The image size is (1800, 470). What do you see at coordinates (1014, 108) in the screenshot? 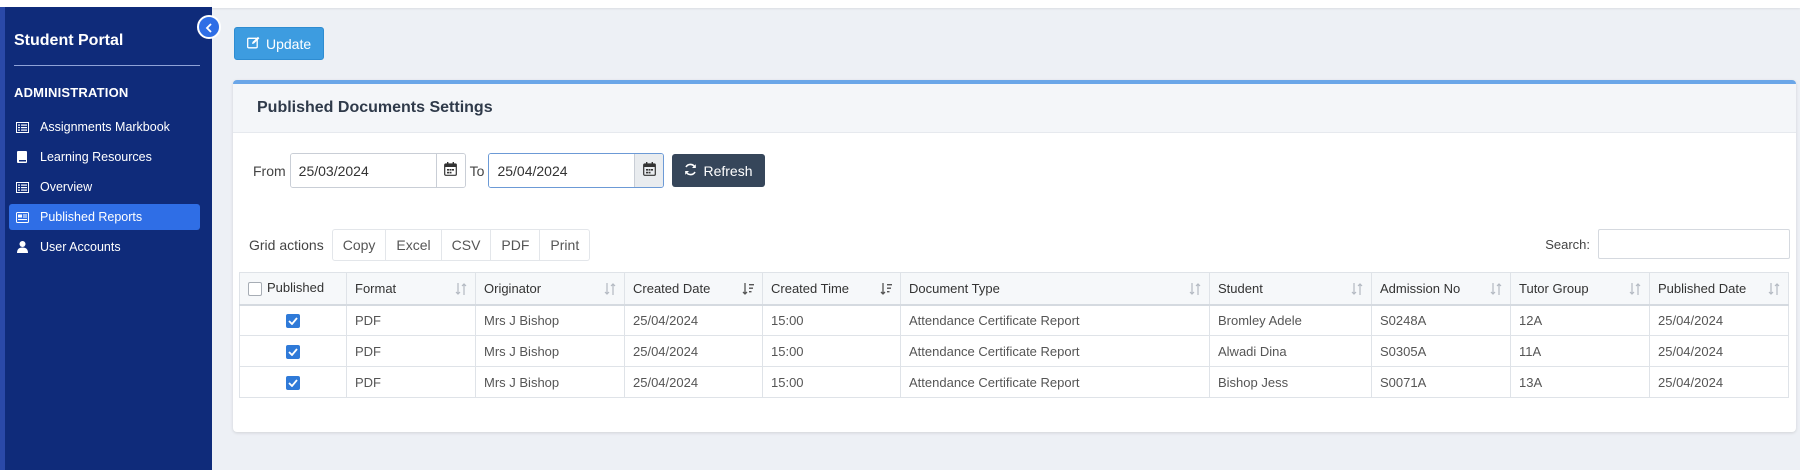
I see `card-title: Published Documents Settings` at bounding box center [1014, 108].